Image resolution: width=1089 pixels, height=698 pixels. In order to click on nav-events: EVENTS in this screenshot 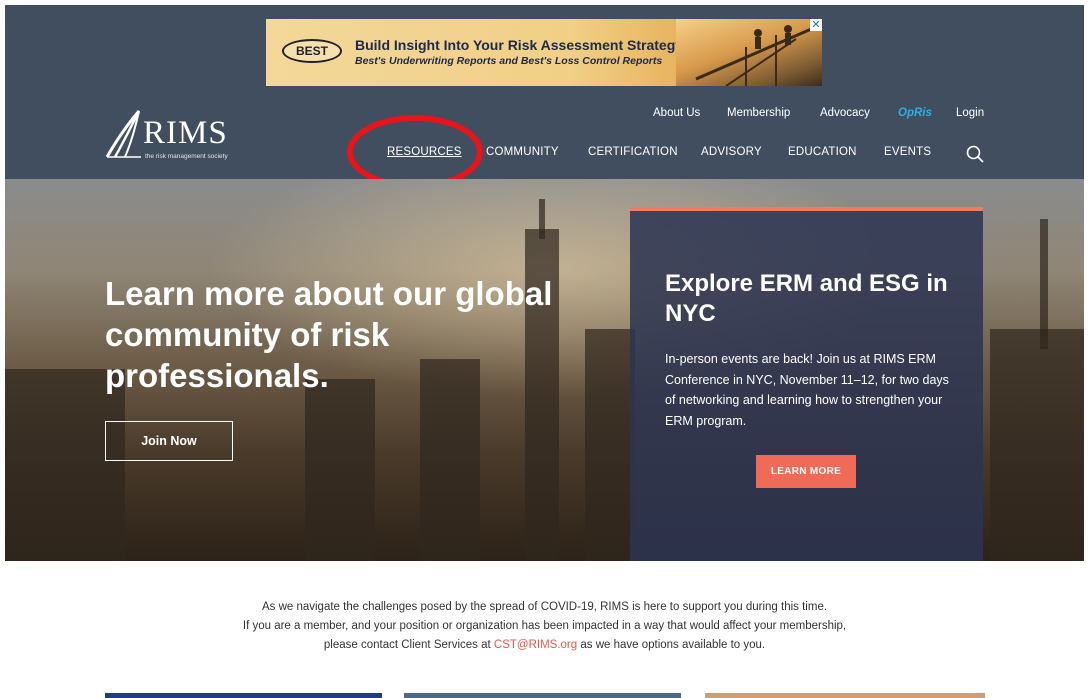, I will do `click(907, 152)`.